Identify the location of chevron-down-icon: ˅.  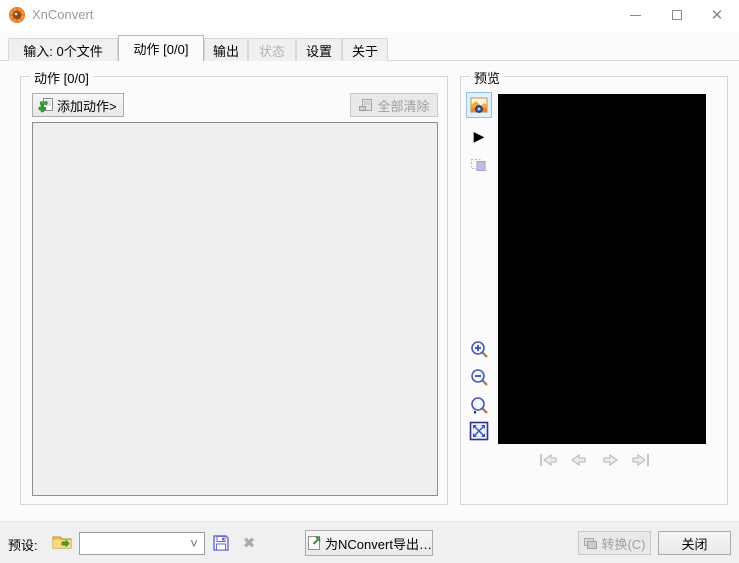
(194, 543).